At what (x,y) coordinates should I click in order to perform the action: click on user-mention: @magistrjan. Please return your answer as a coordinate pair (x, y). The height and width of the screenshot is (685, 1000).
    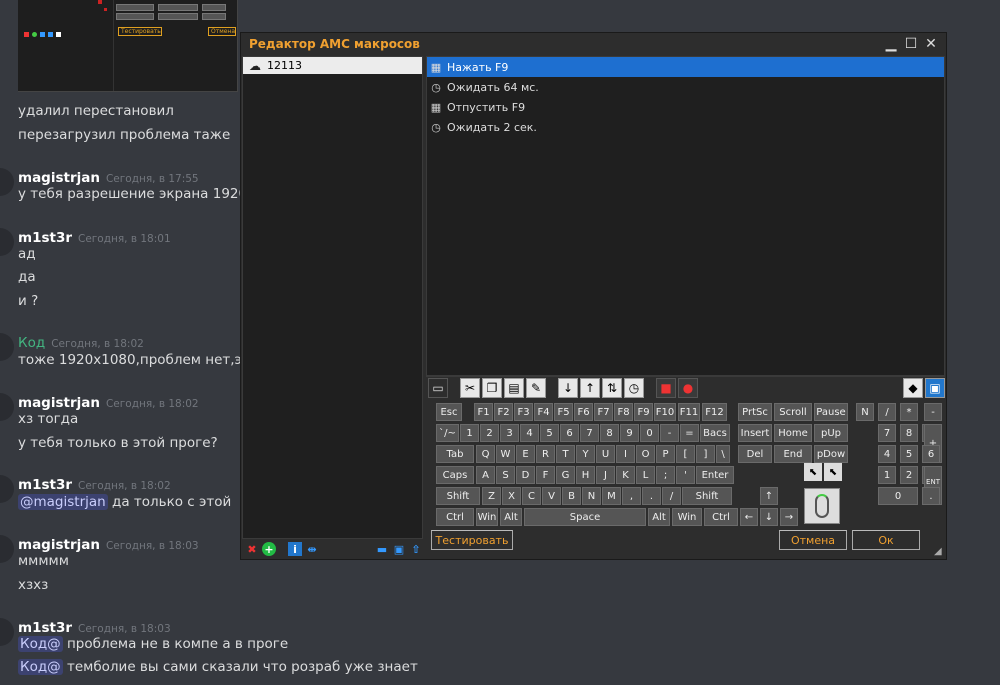
    Looking at the image, I should click on (63, 502).